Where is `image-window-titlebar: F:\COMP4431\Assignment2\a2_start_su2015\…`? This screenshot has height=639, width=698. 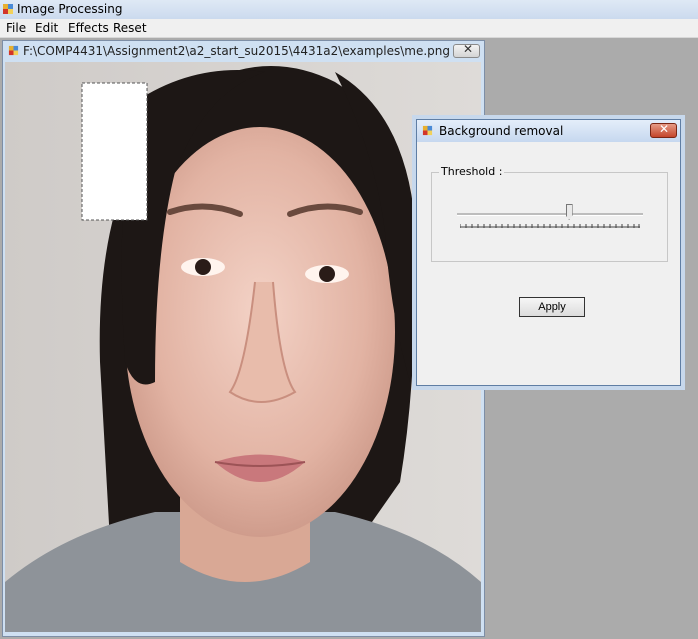
image-window-titlebar: F:\COMP4431\Assignment2\a2_start_su2015\… is located at coordinates (243, 51).